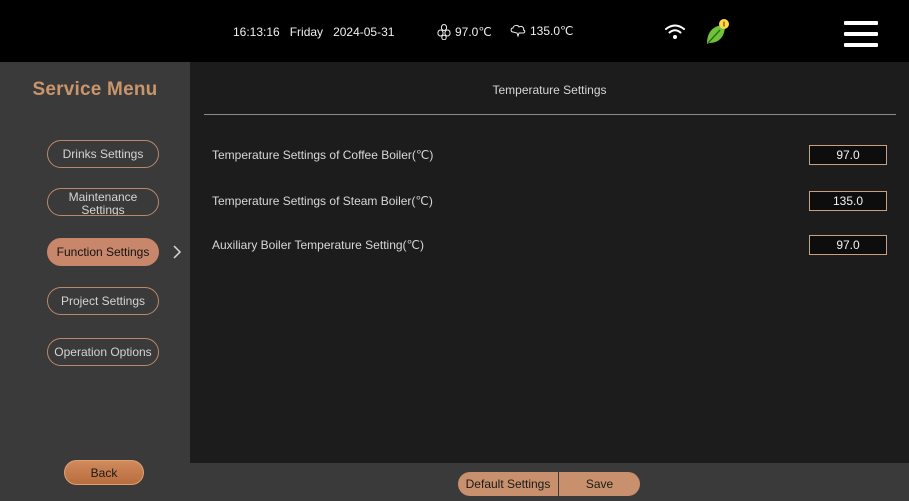 The height and width of the screenshot is (501, 909). I want to click on steam-cloud-icon, so click(518, 31).